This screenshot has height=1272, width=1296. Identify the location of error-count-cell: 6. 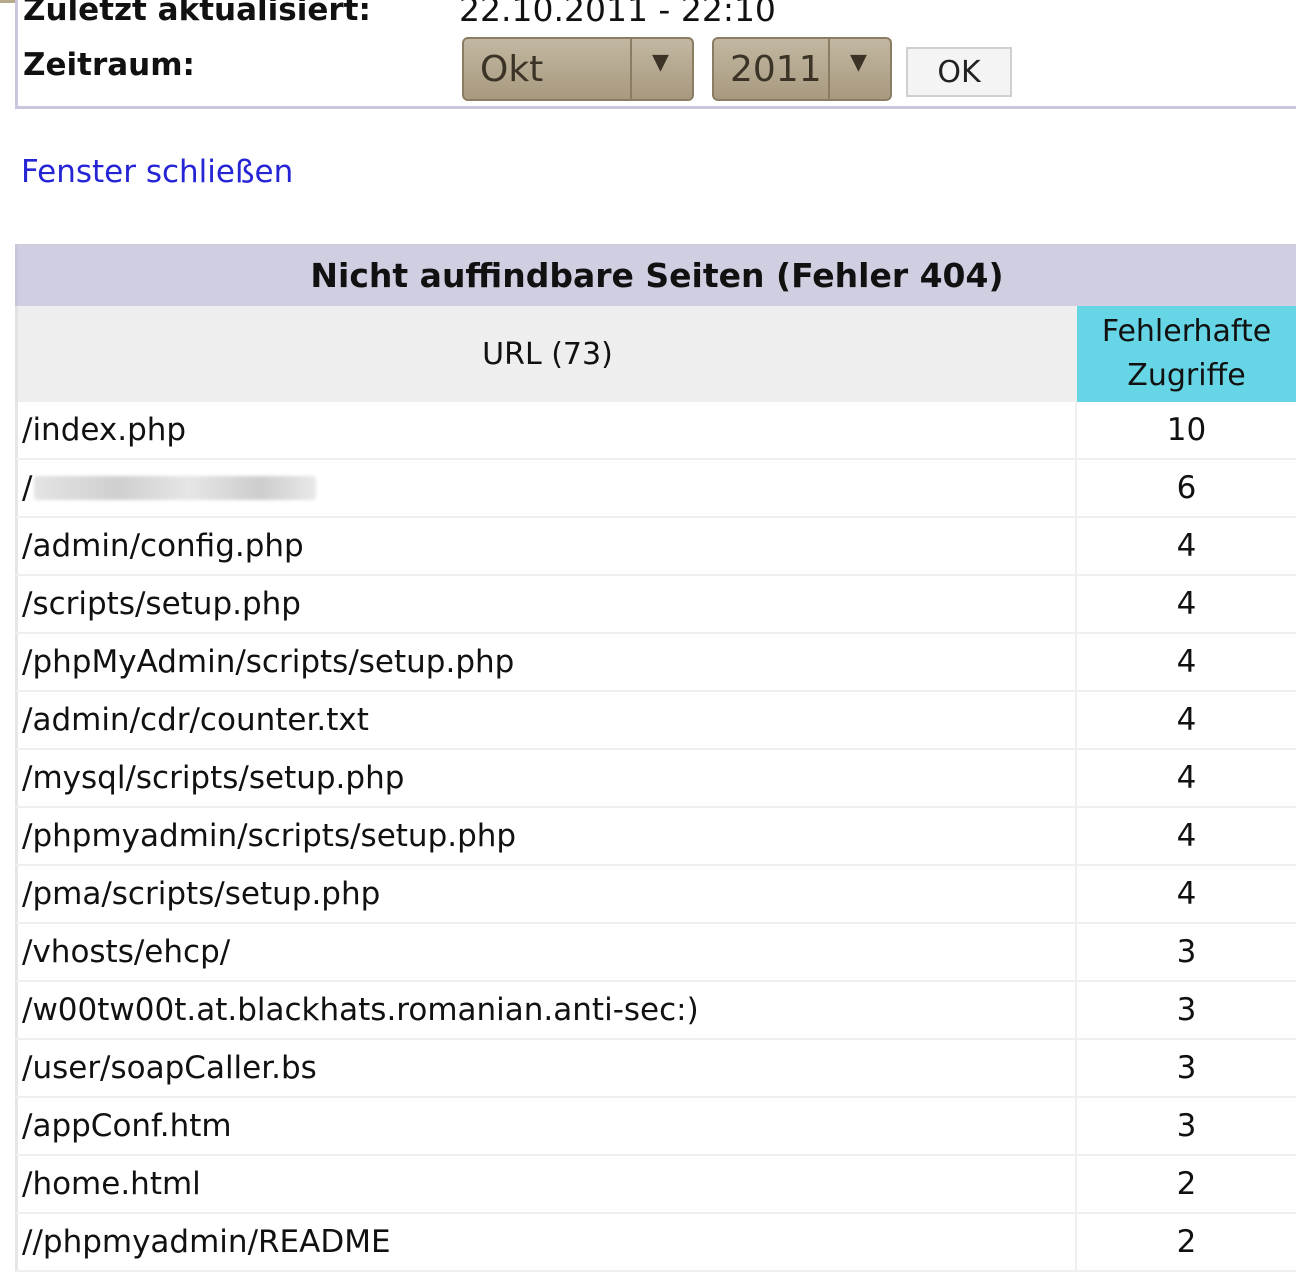
(1186, 488).